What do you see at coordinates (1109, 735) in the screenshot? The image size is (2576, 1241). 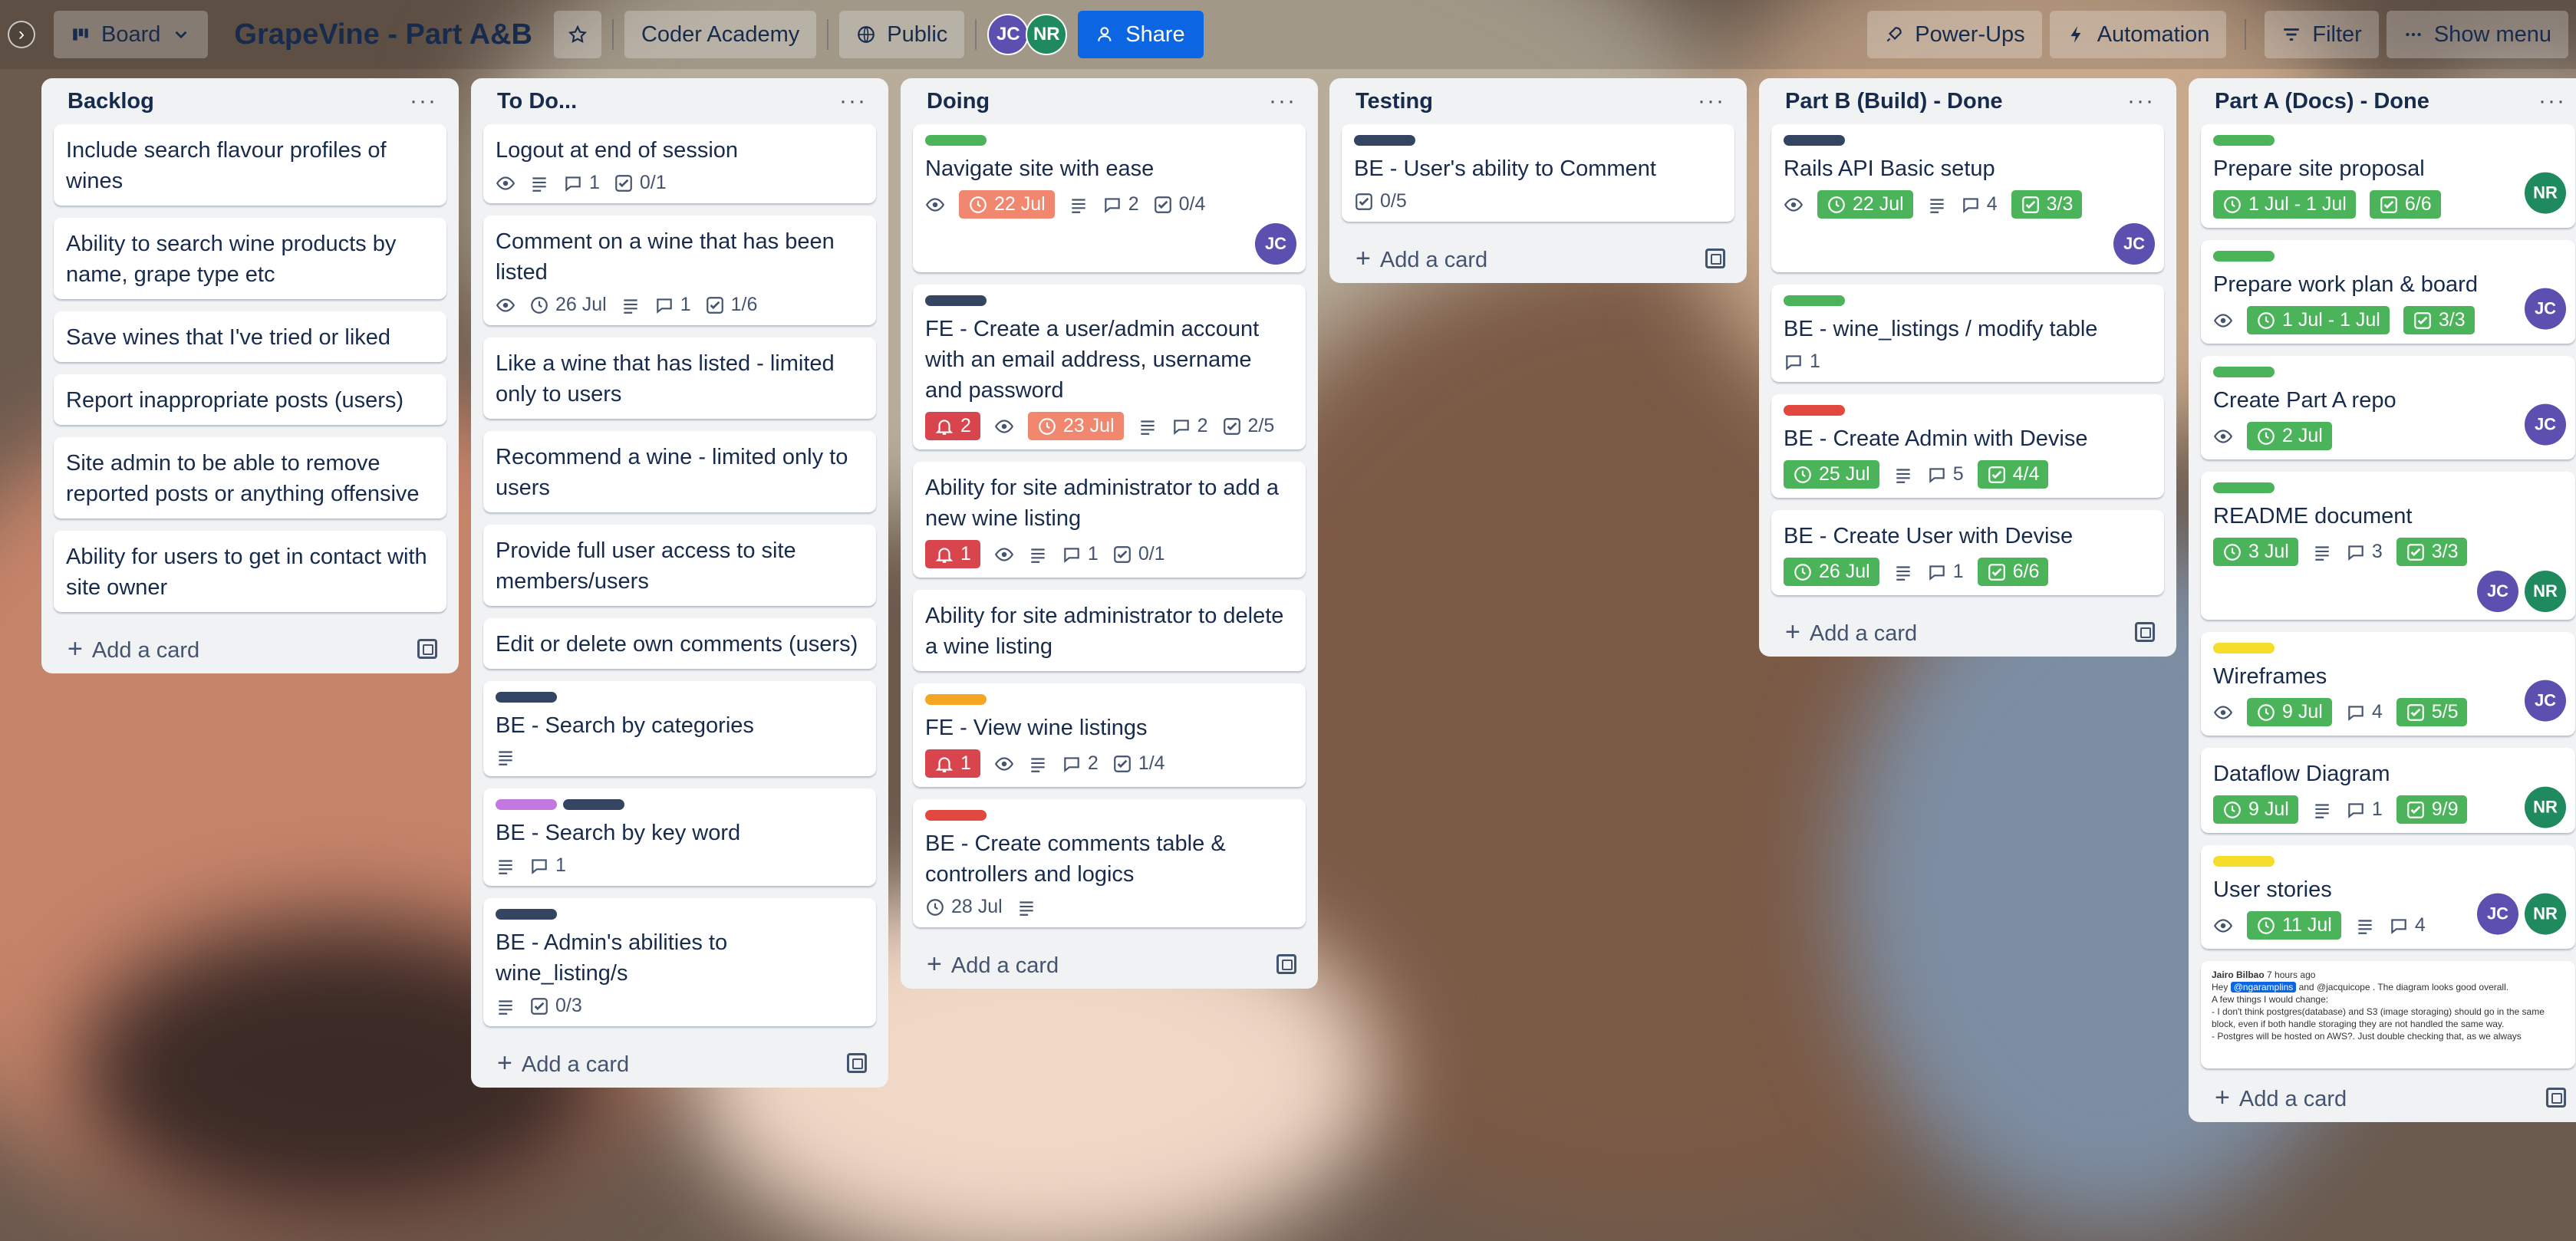 I see `card: FE - View wine listings 1 2 1/4` at bounding box center [1109, 735].